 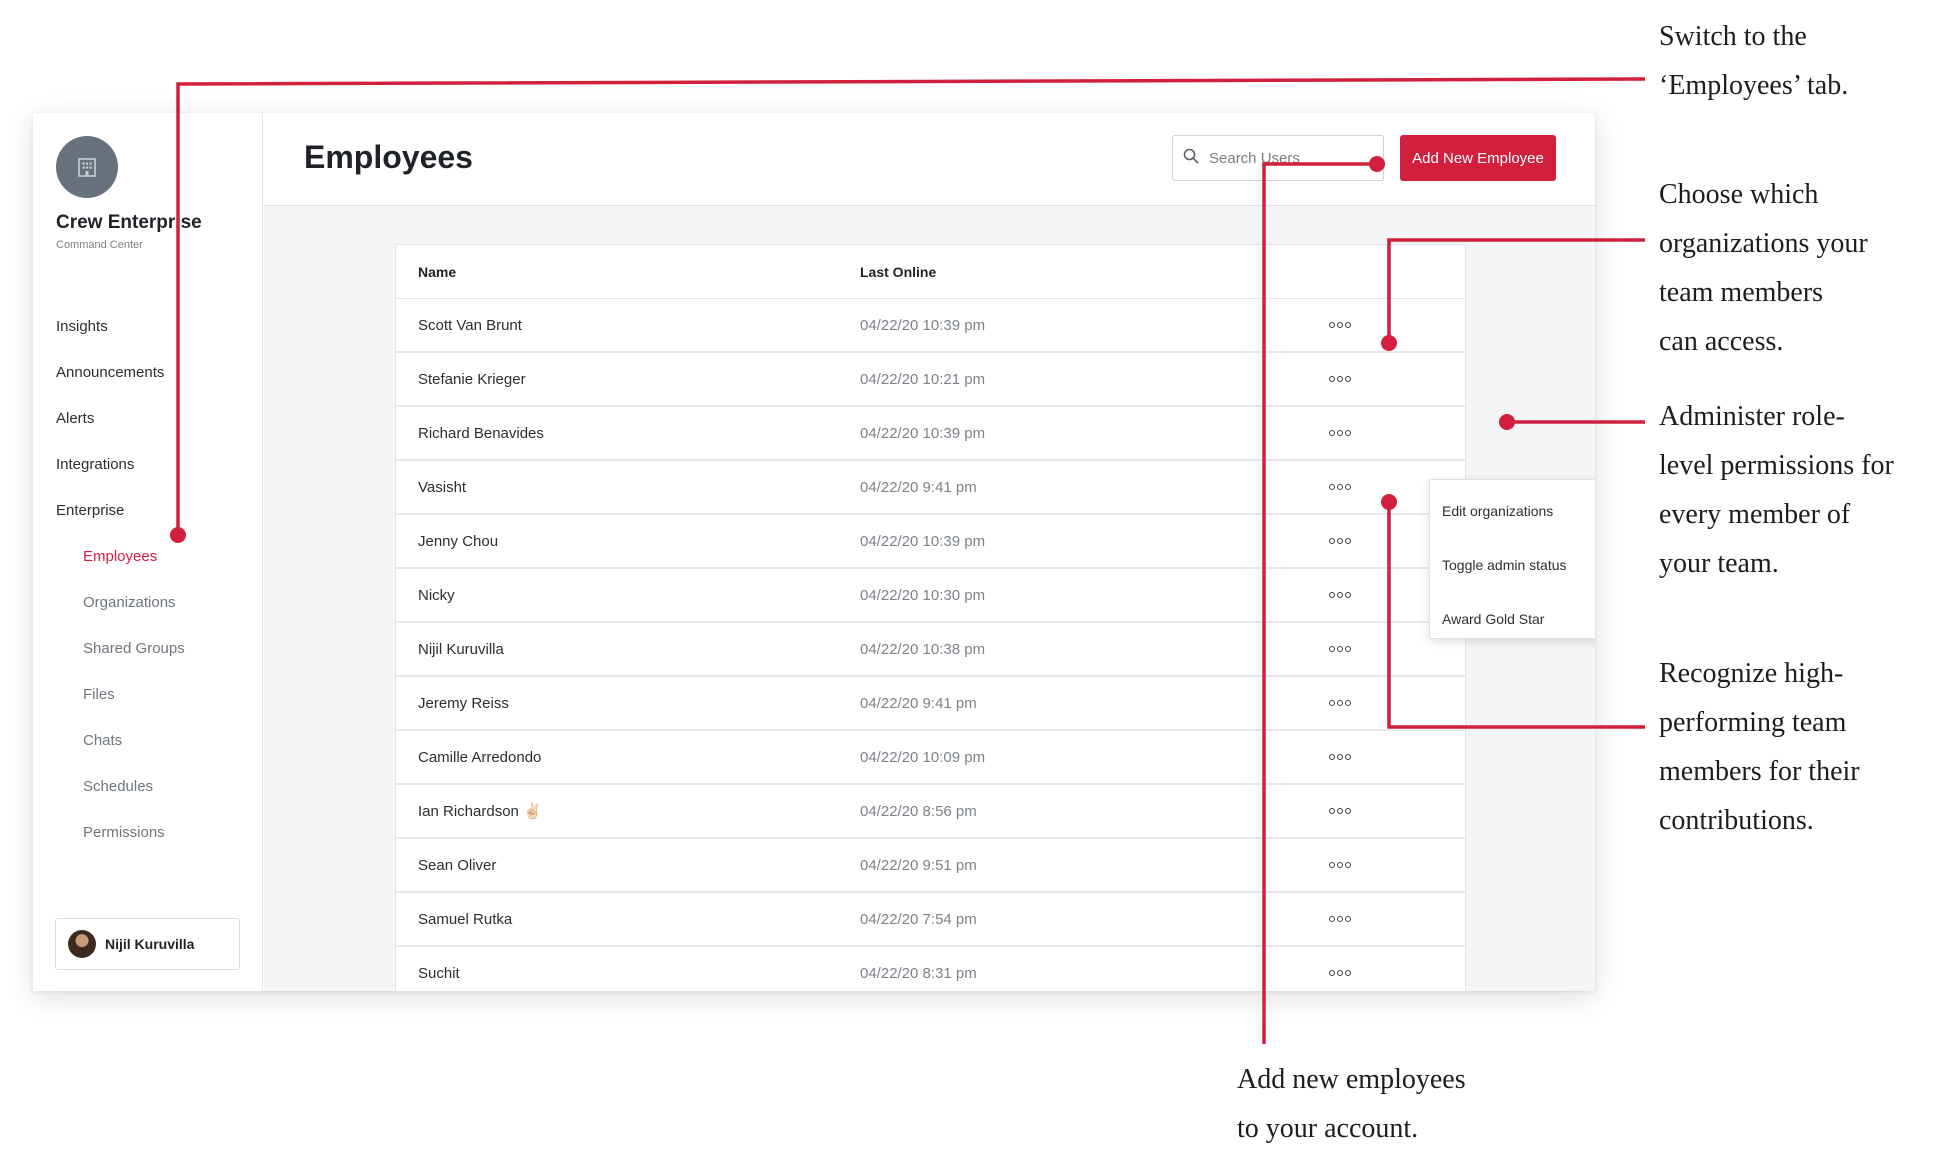 I want to click on employee-name: Scott Van Brunt, so click(x=470, y=325).